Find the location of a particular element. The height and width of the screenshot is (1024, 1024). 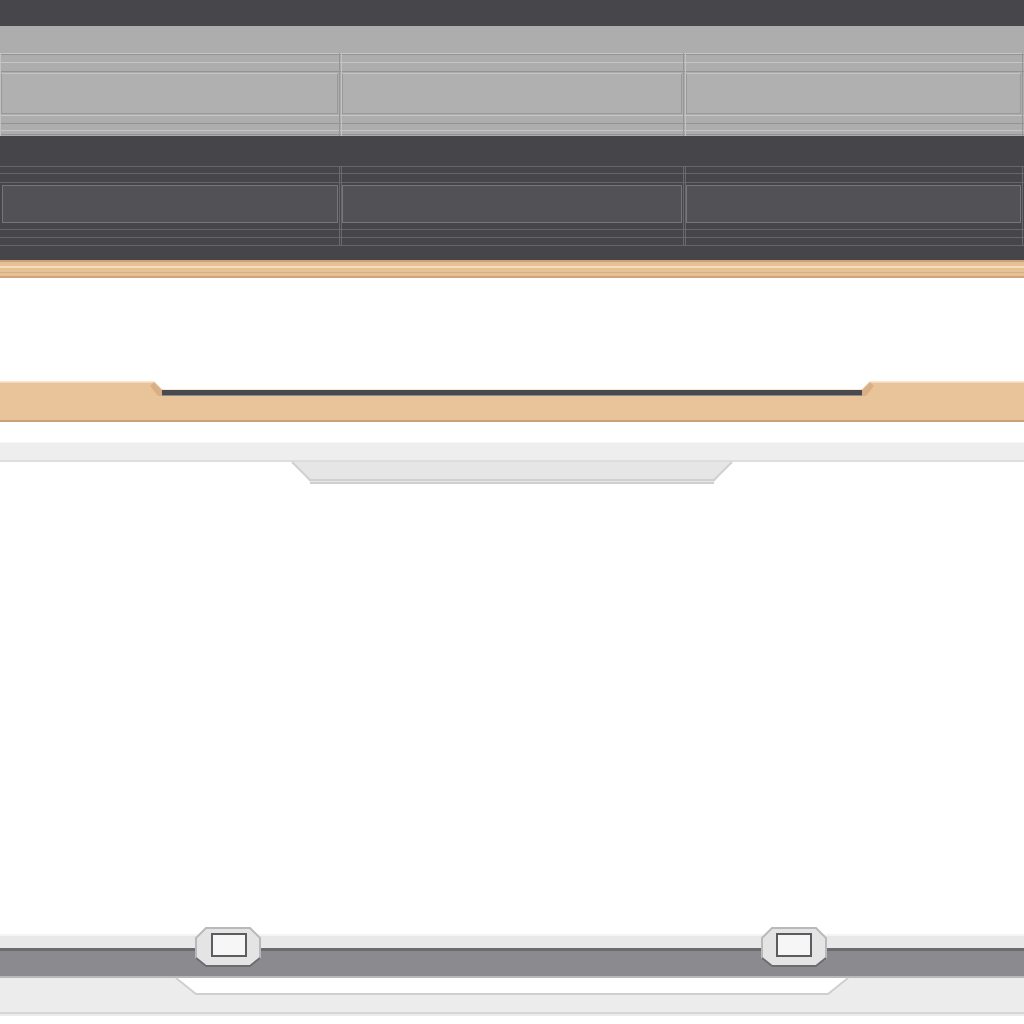

light-grey-tab-strip is located at coordinates (512, 463).